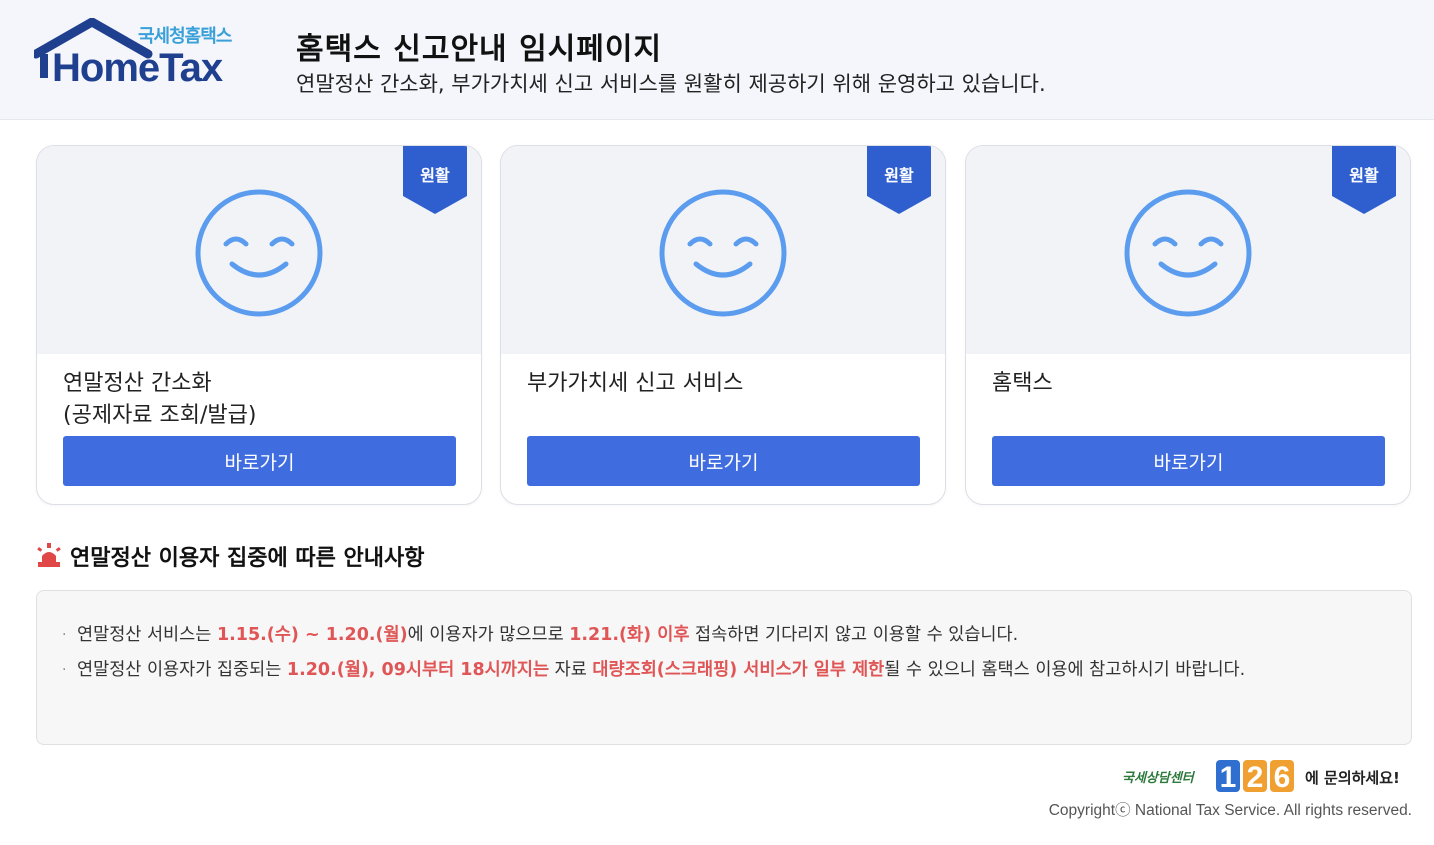  I want to click on notice-title: 연말정산 이용자 집중에 따른 안내사항, so click(247, 558).